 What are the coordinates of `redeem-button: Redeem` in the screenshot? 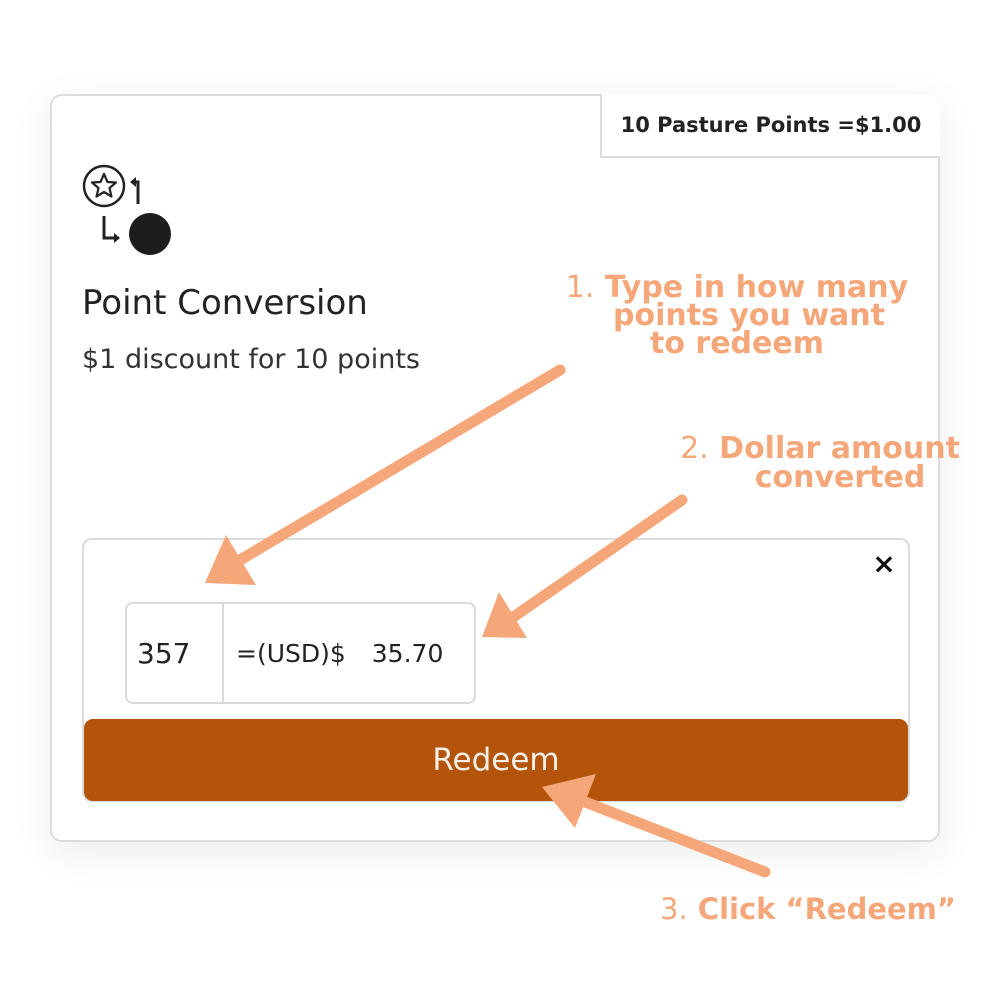 It's located at (496, 760).